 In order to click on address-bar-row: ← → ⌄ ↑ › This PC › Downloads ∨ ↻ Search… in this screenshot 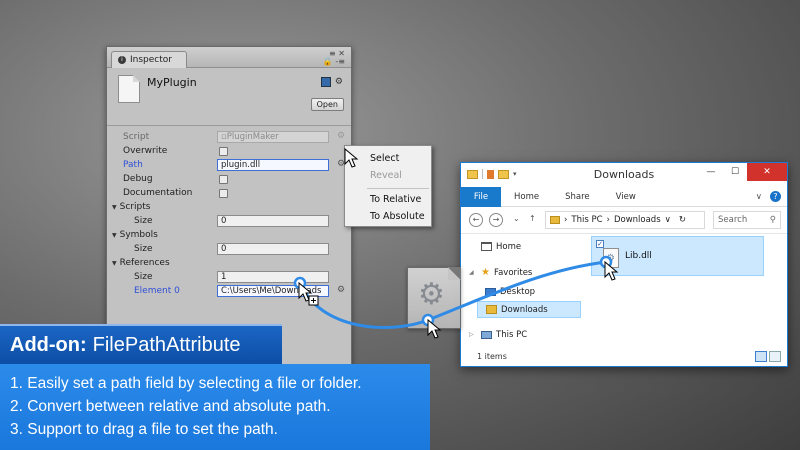, I will do `click(624, 220)`.